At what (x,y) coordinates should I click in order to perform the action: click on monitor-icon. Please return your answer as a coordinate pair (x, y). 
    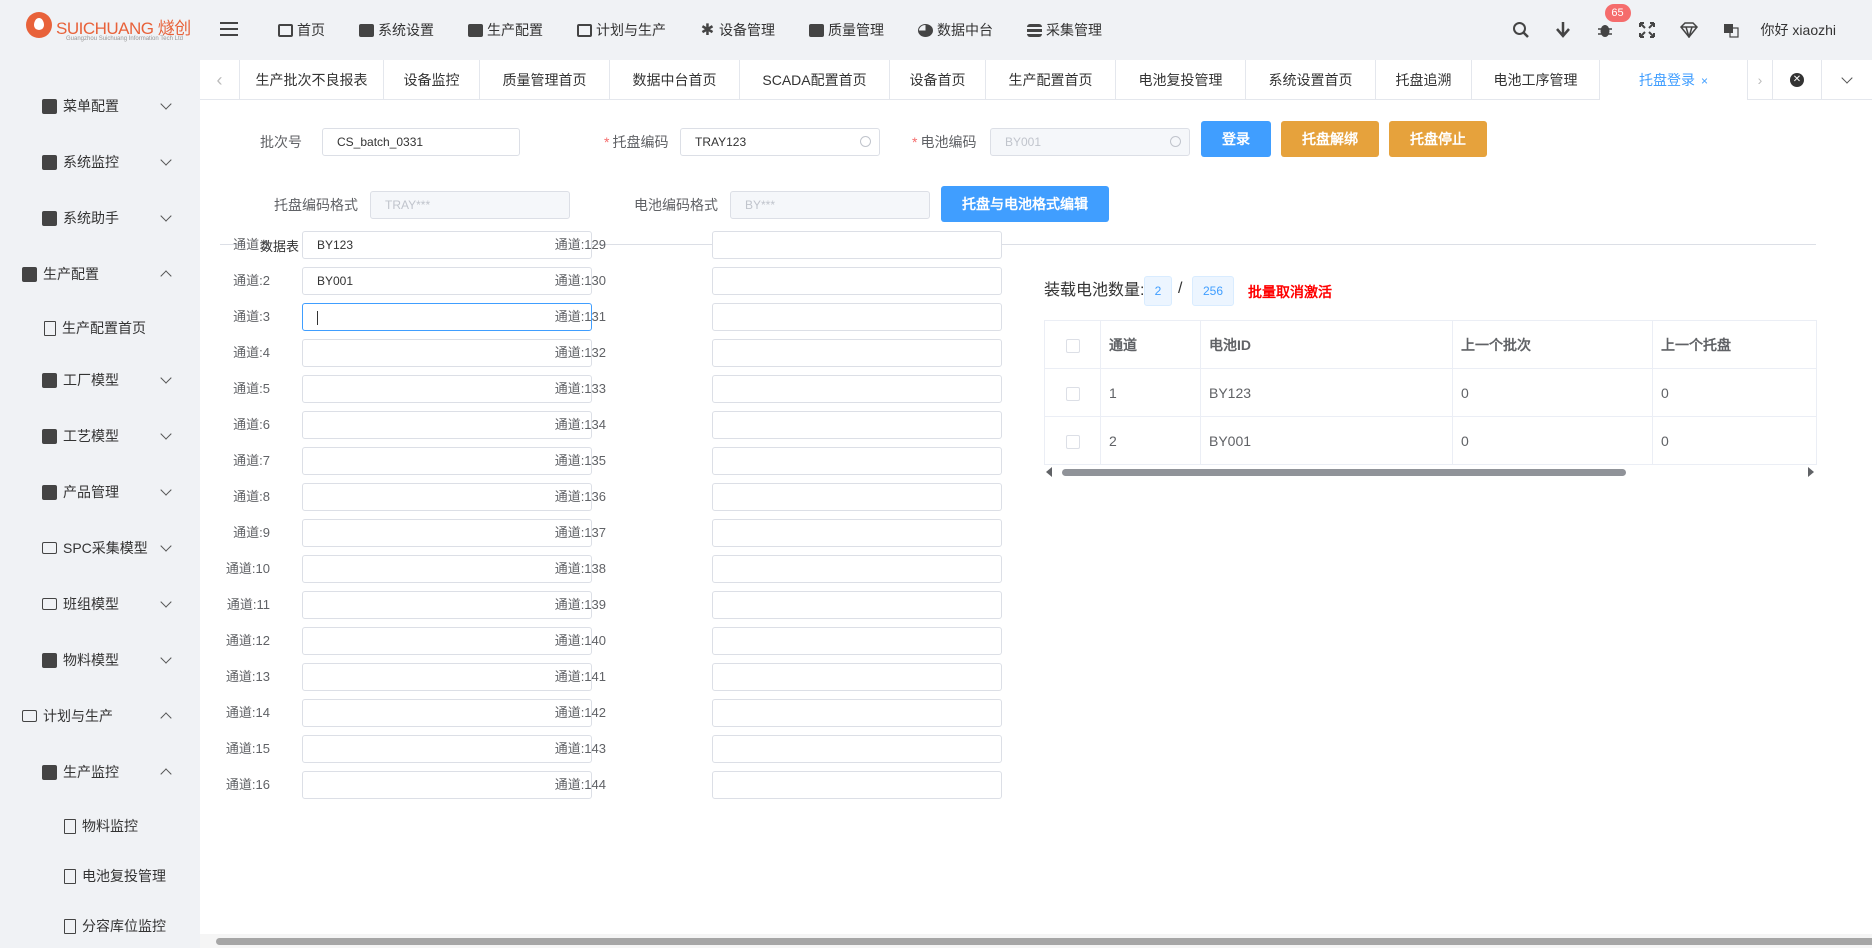
    Looking at the image, I should click on (49, 162).